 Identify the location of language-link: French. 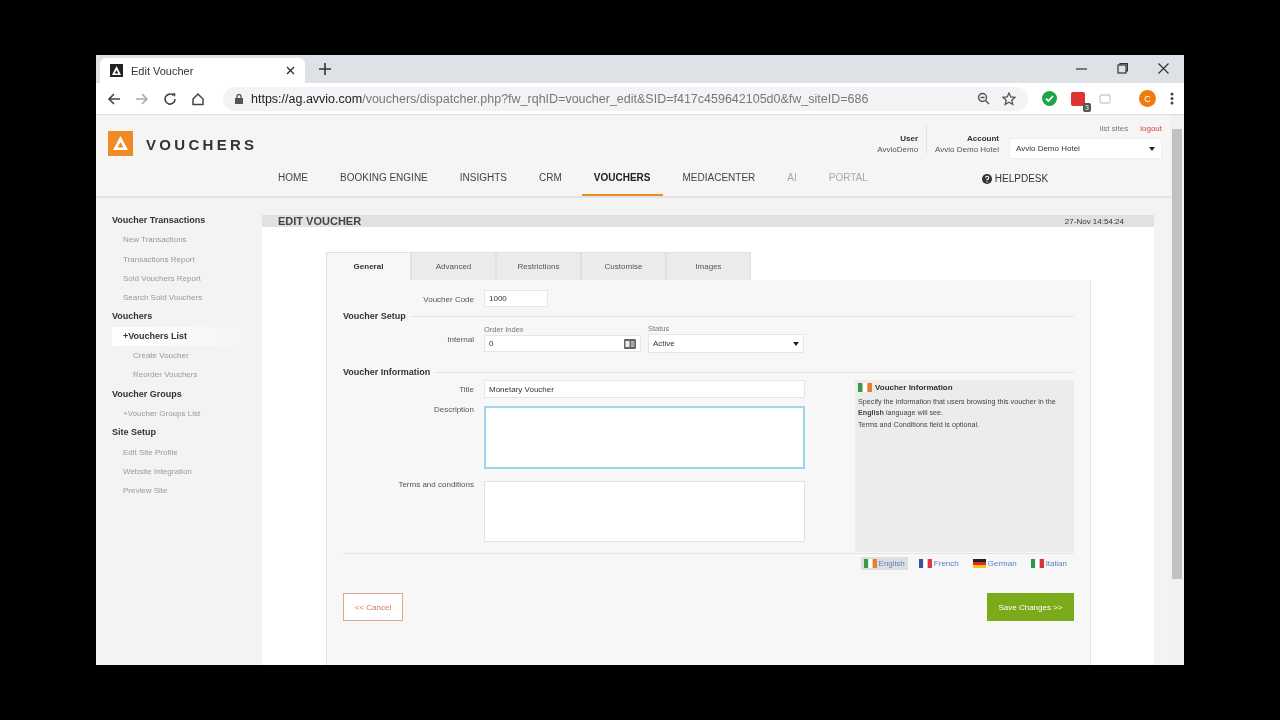
(938, 563).